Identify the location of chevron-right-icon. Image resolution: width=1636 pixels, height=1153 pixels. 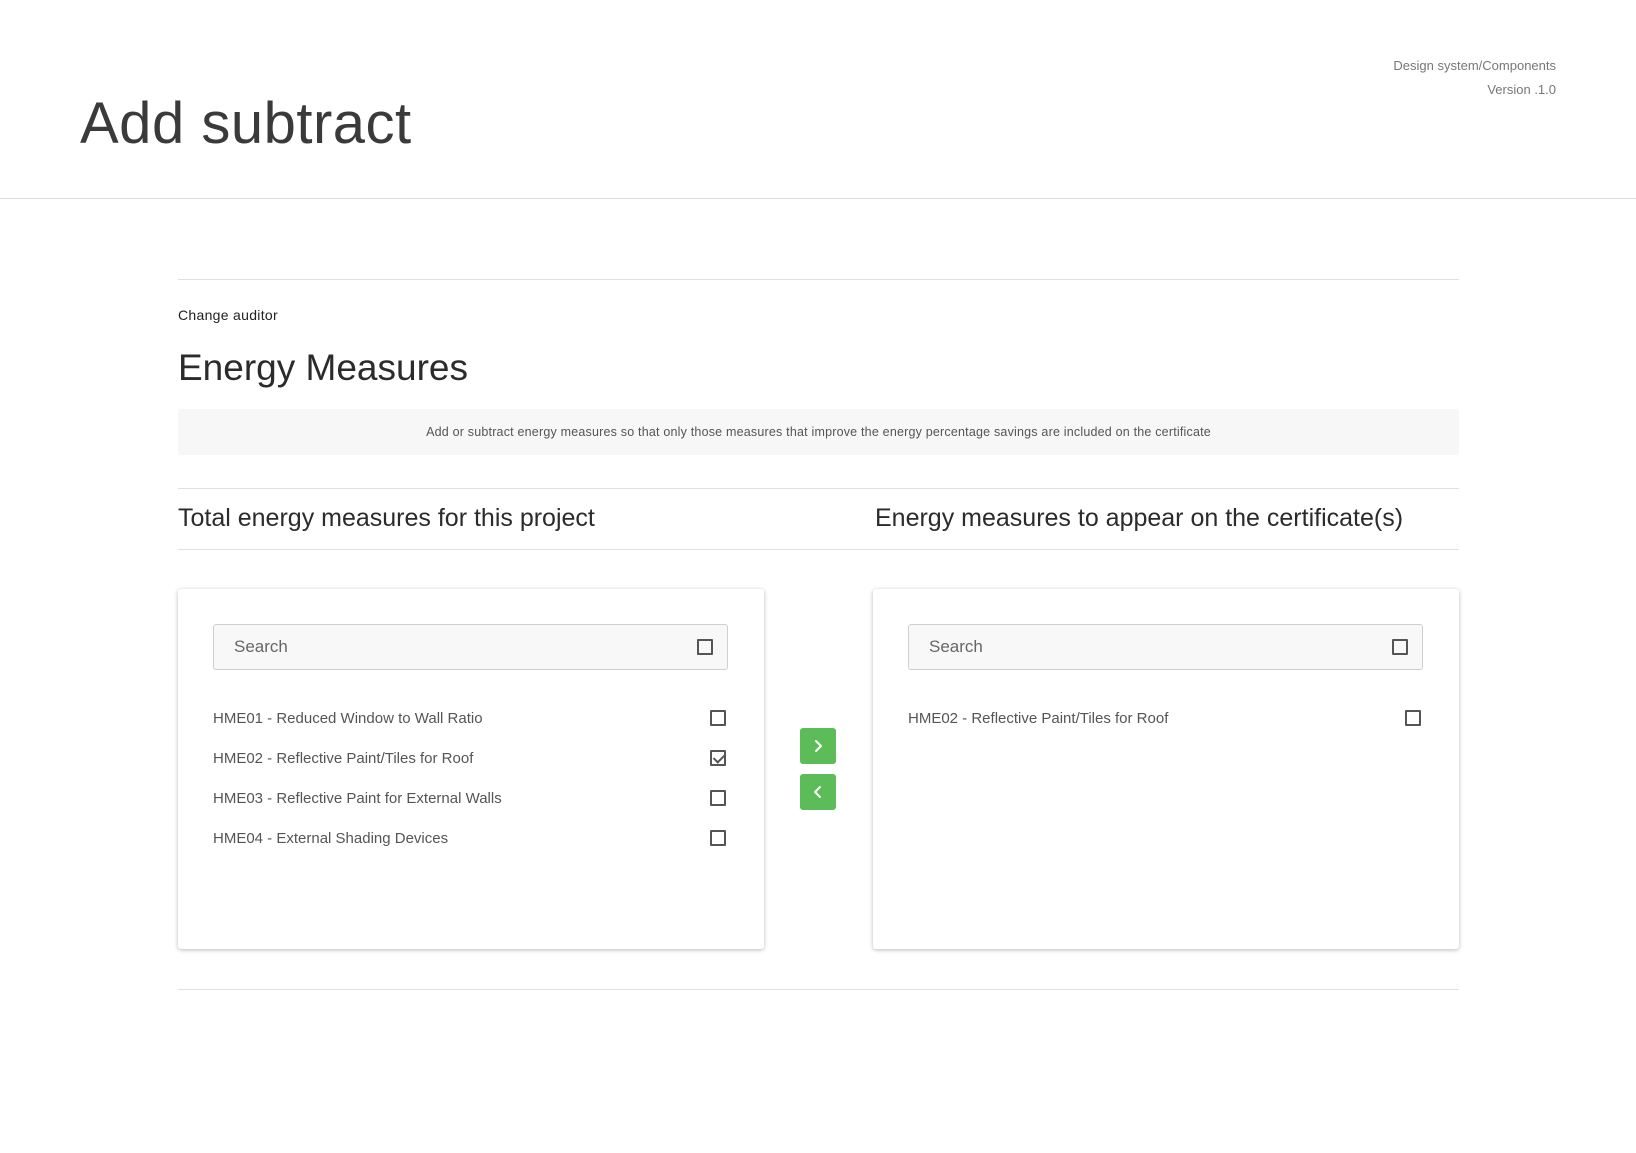
(818, 746).